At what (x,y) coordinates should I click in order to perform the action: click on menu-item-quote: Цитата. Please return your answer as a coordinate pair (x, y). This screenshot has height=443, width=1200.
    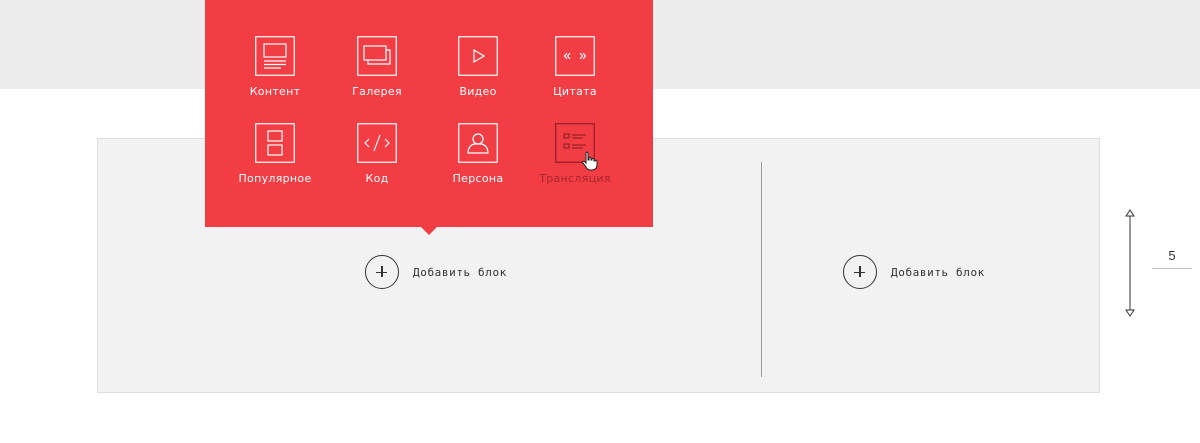
    Looking at the image, I should click on (575, 67).